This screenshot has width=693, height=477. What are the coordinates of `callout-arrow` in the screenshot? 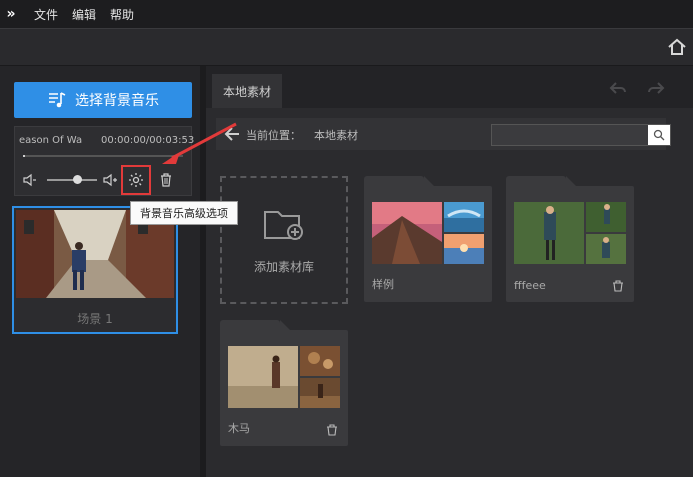 It's located at (199, 143).